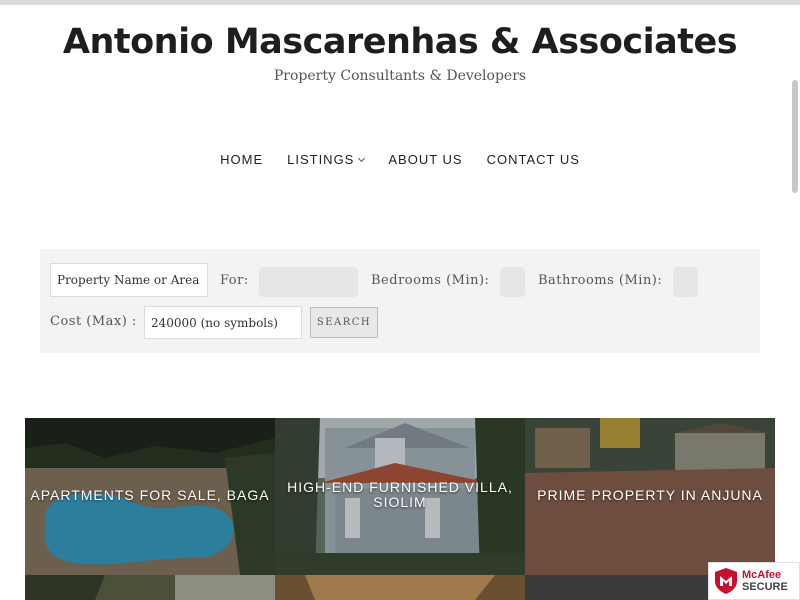  What do you see at coordinates (308, 282) in the screenshot?
I see `for-select` at bounding box center [308, 282].